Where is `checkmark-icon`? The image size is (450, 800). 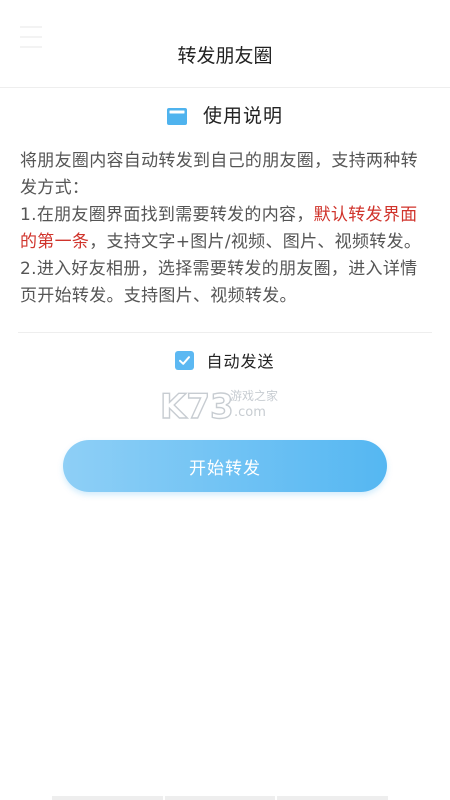
checkmark-icon is located at coordinates (185, 360).